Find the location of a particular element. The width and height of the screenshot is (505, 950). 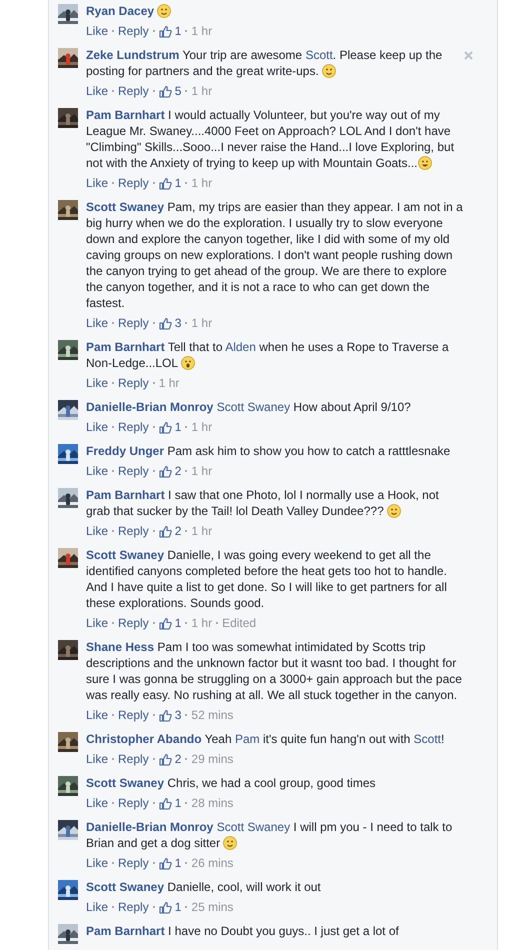

edited-label: Edited is located at coordinates (239, 623).